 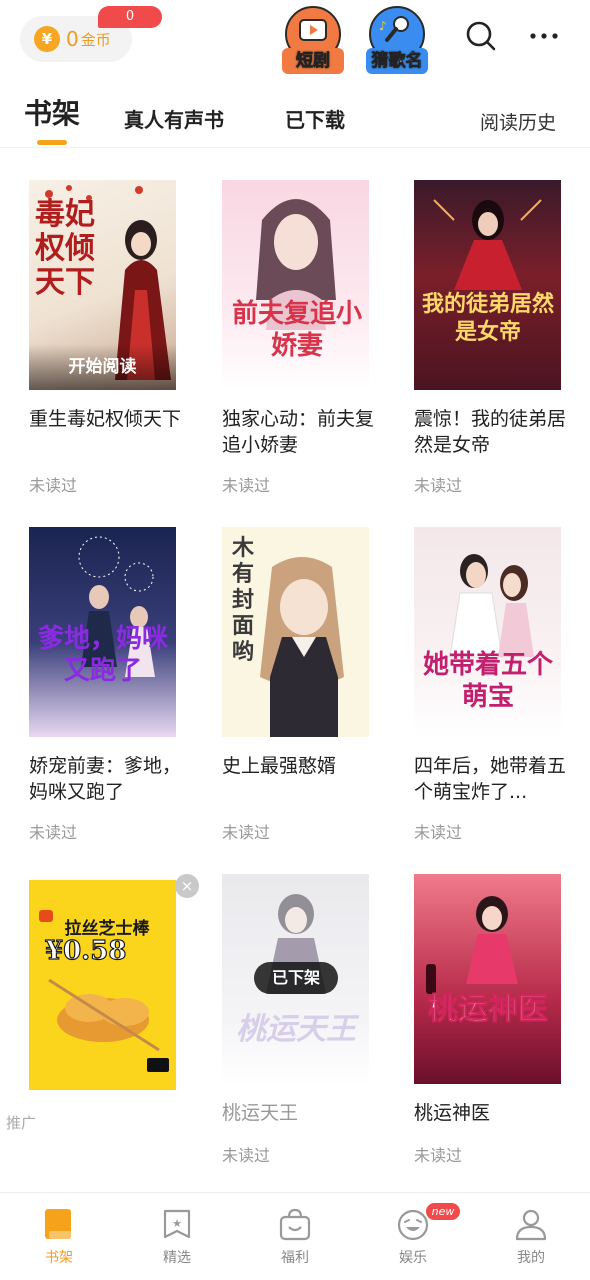 I want to click on nav-item-welfare: 福利, so click(x=295, y=1236).